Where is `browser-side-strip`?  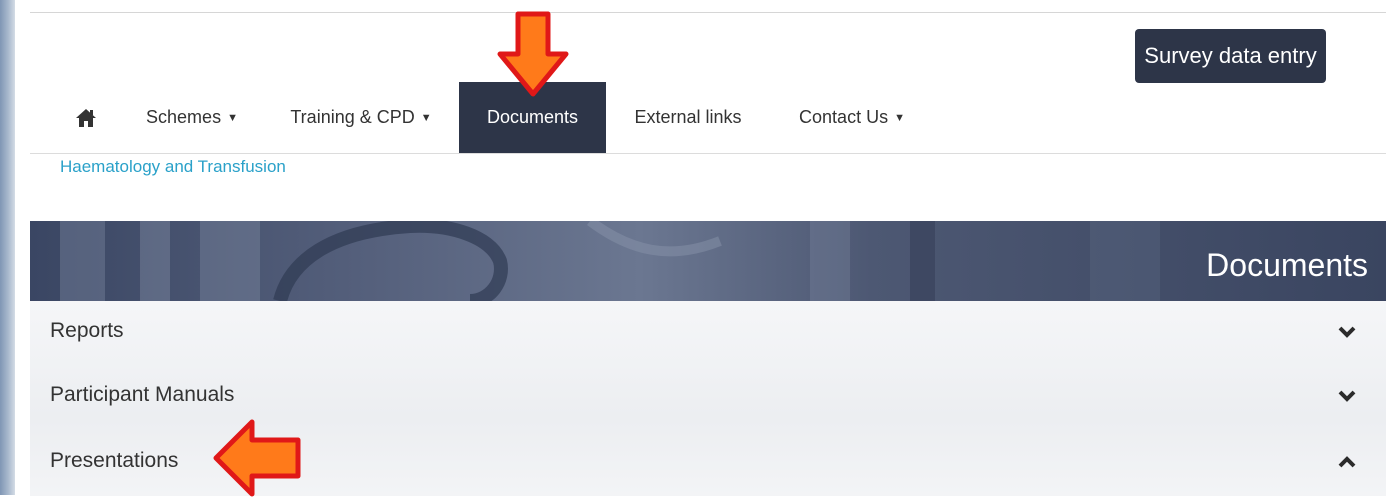 browser-side-strip is located at coordinates (7, 247).